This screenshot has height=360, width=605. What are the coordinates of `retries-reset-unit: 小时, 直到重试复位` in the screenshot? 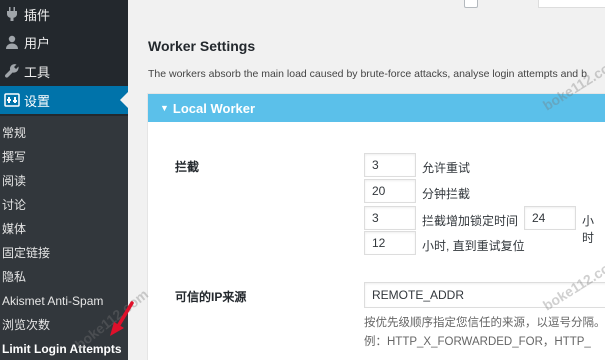 It's located at (473, 246).